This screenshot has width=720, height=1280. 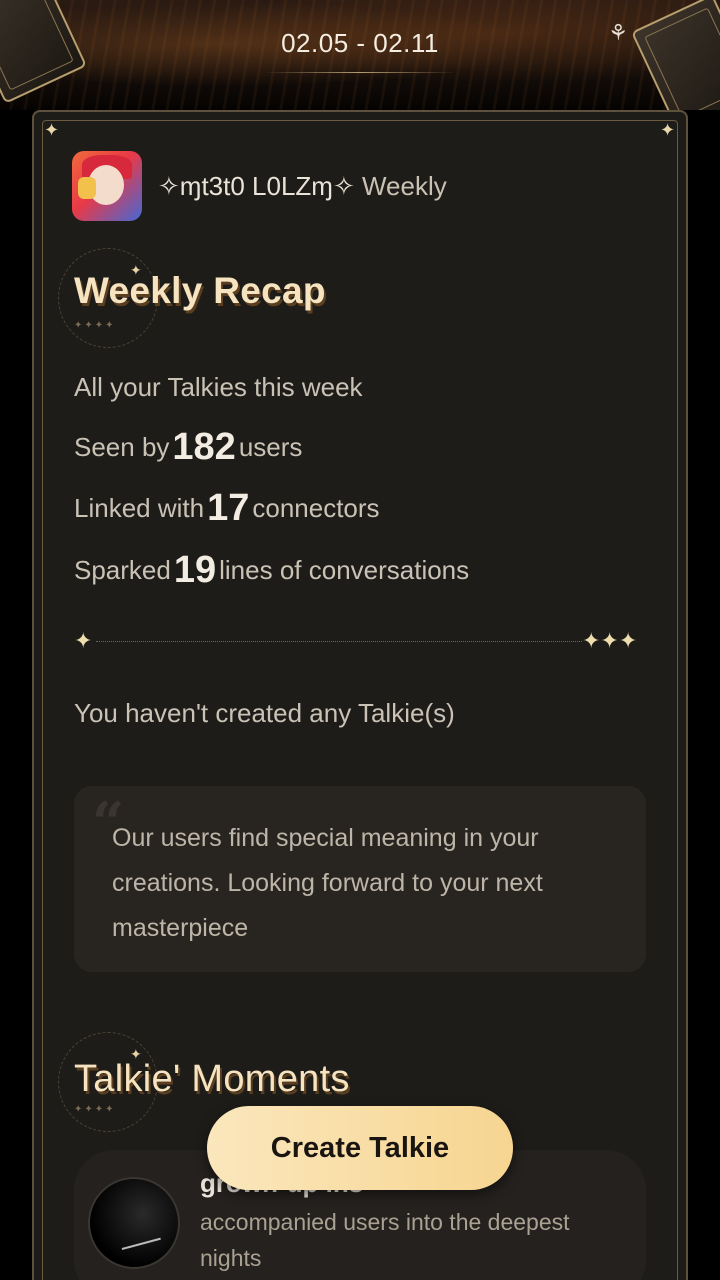 I want to click on recap-intro: All your Talkies this week, so click(x=218, y=387).